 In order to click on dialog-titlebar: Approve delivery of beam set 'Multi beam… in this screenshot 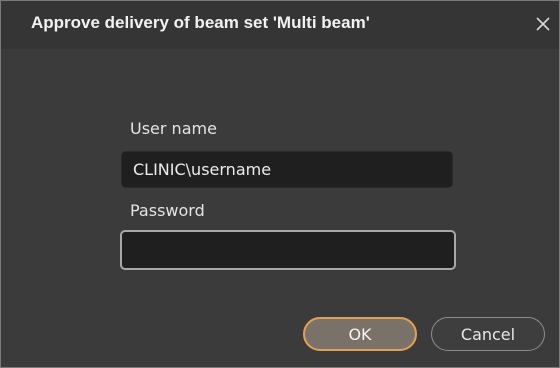, I will do `click(280, 25)`.